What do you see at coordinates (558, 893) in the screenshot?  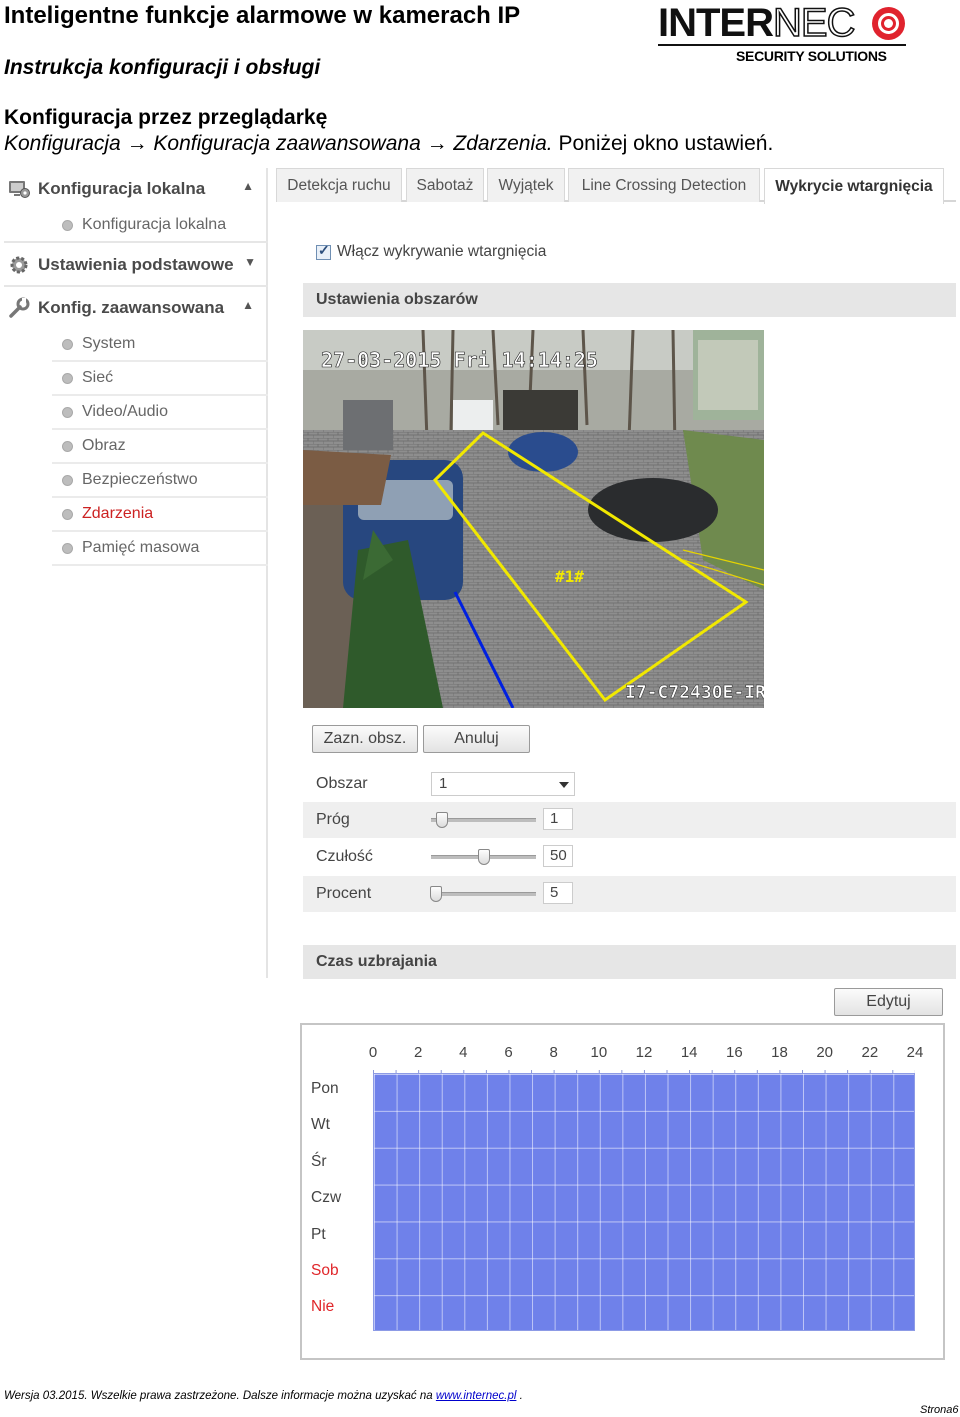 I see `percent-value: 5` at bounding box center [558, 893].